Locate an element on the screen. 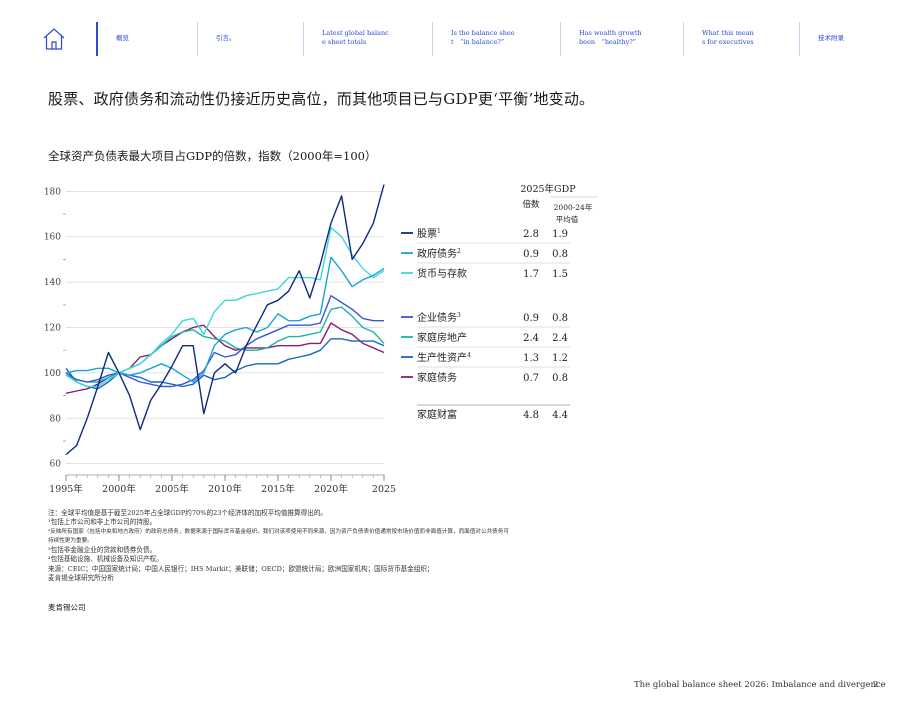 This screenshot has width=920, height=711. table-header-multiple: 2025年GDP is located at coordinates (548, 189).